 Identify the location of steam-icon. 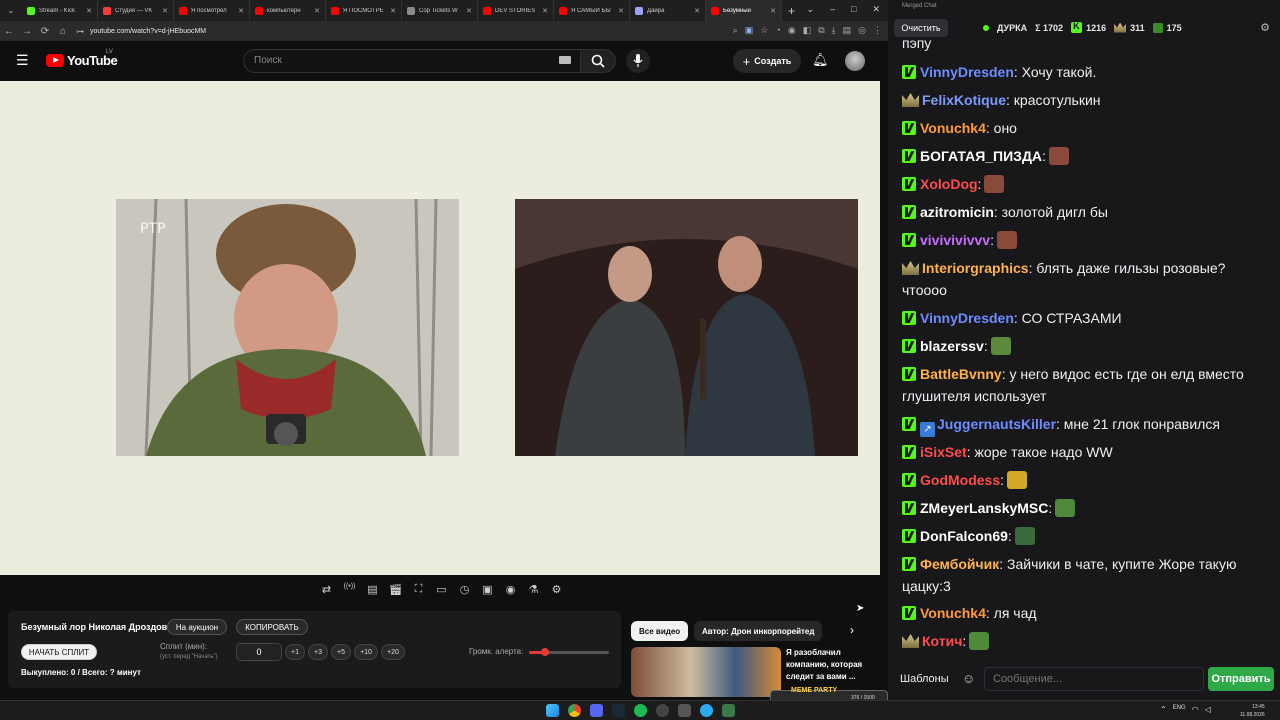
(618, 710).